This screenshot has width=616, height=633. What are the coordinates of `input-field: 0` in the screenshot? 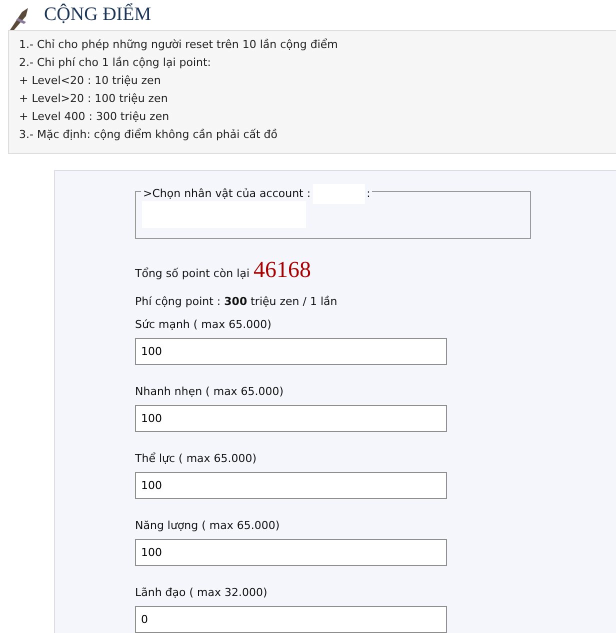 It's located at (291, 619).